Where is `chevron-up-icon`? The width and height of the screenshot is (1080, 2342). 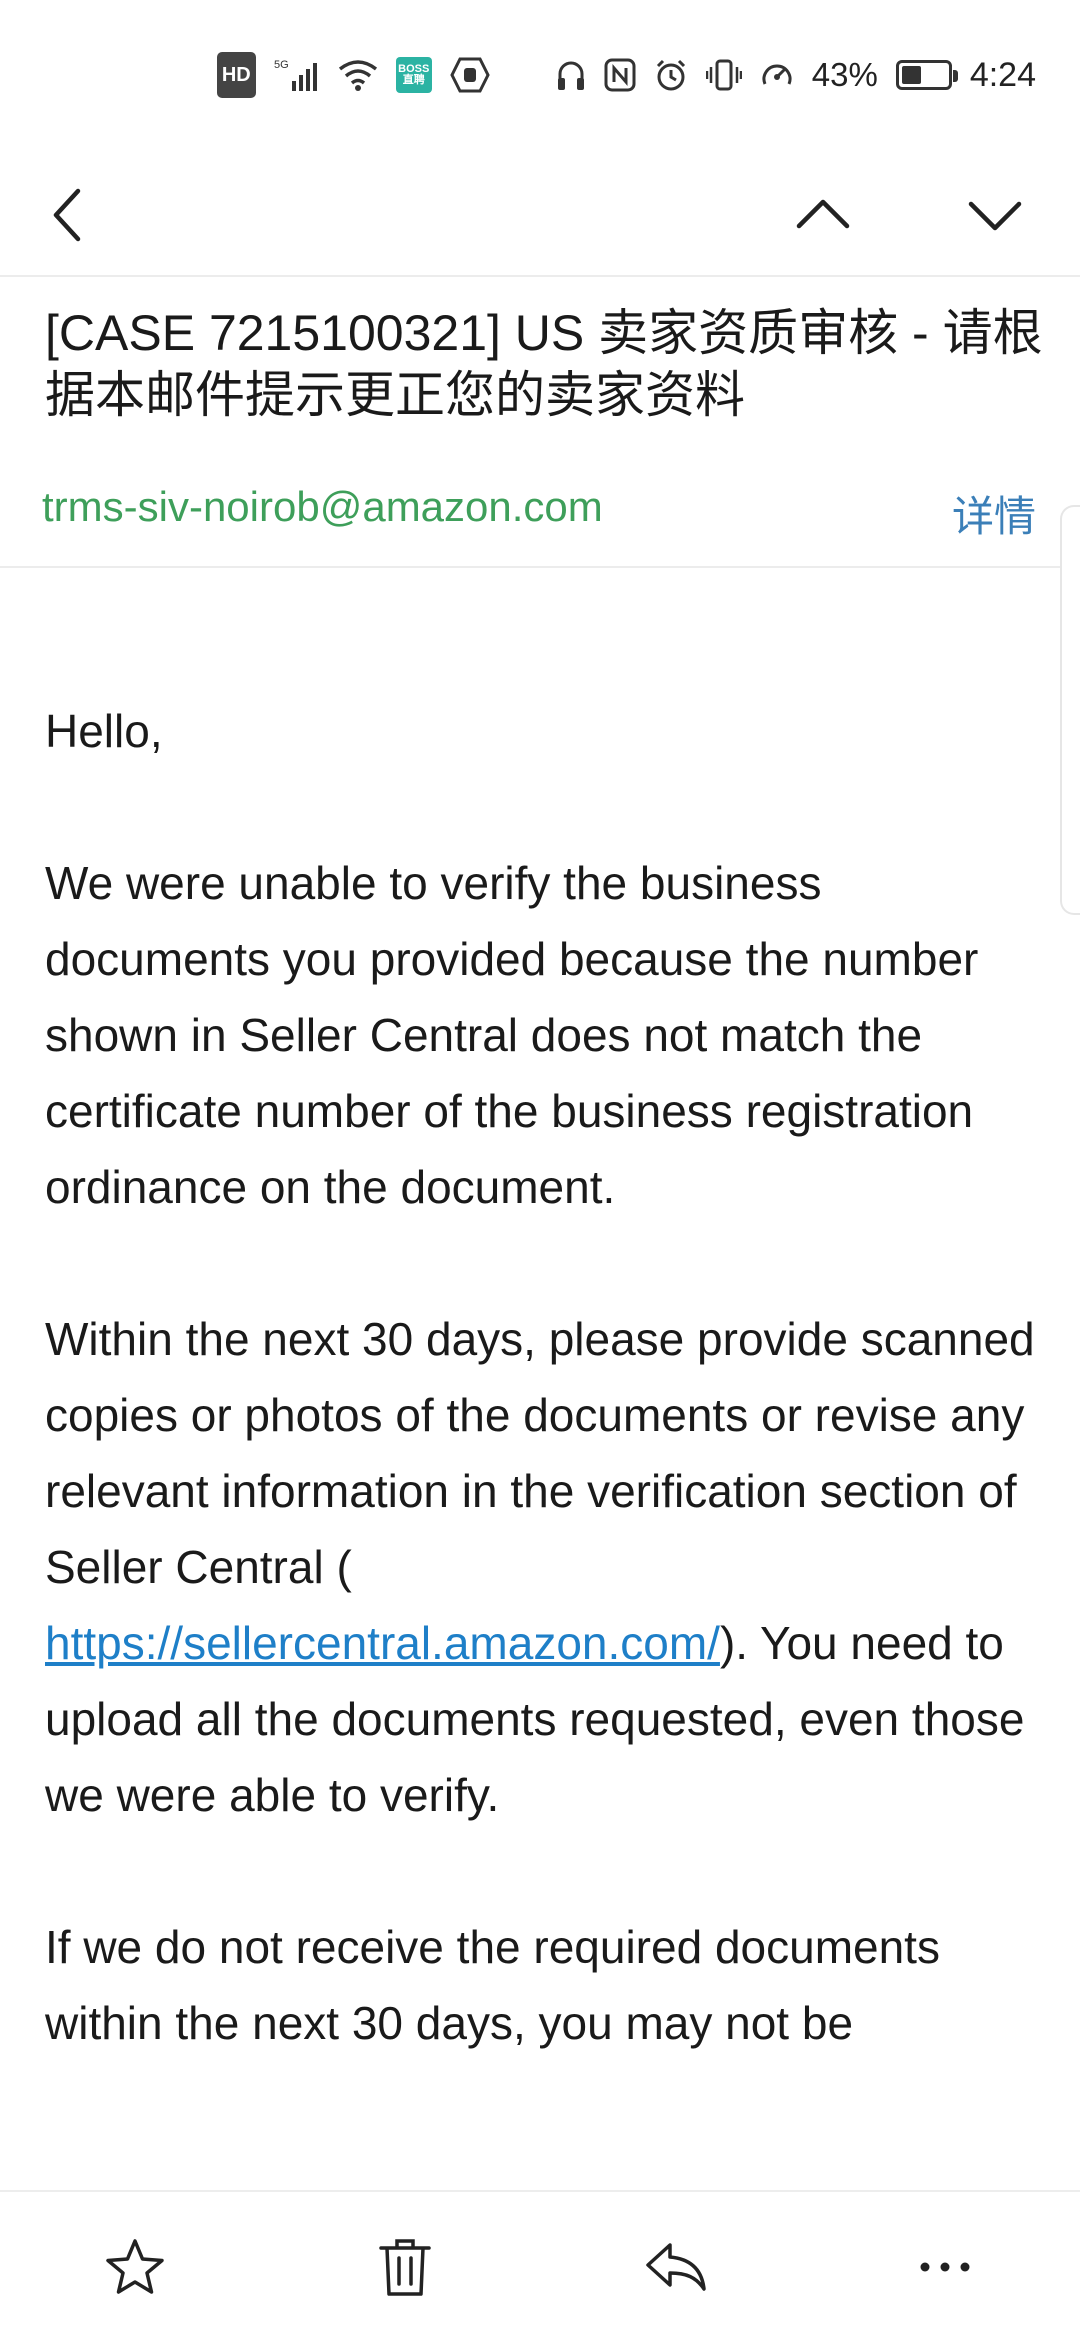 chevron-up-icon is located at coordinates (823, 214).